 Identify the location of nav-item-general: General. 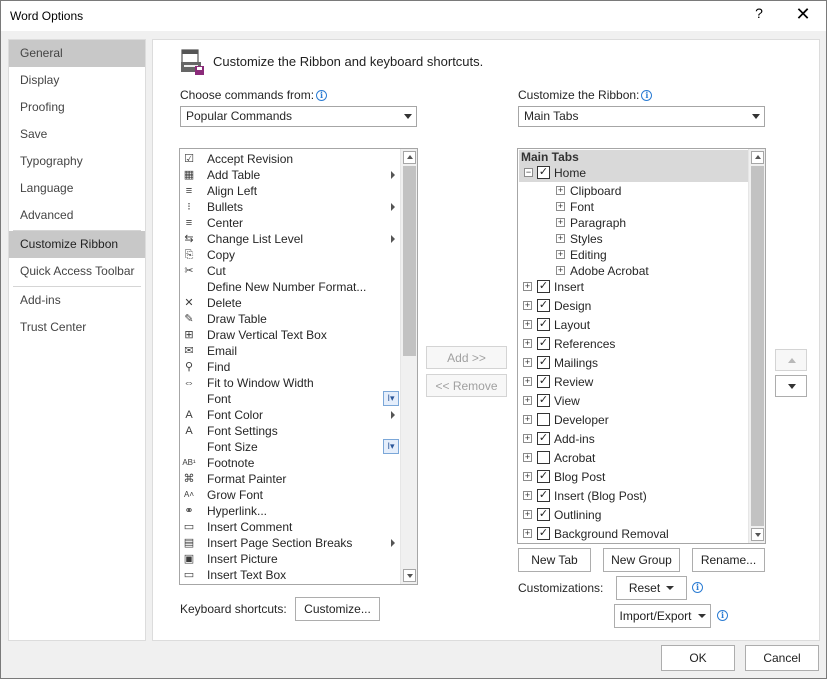
(77, 53).